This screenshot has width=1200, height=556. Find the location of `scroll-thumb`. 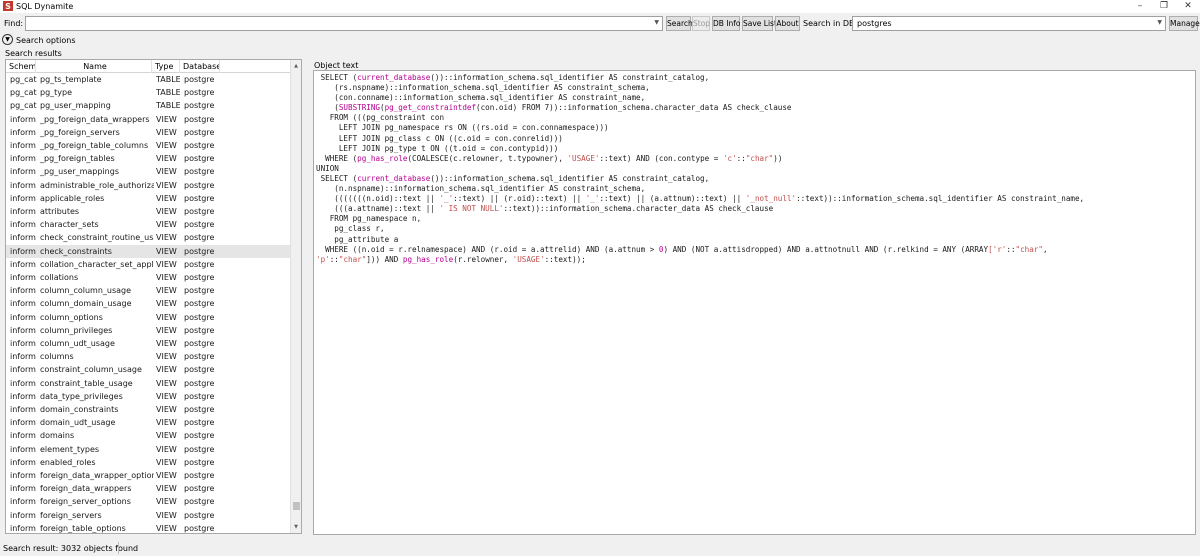

scroll-thumb is located at coordinates (296, 506).